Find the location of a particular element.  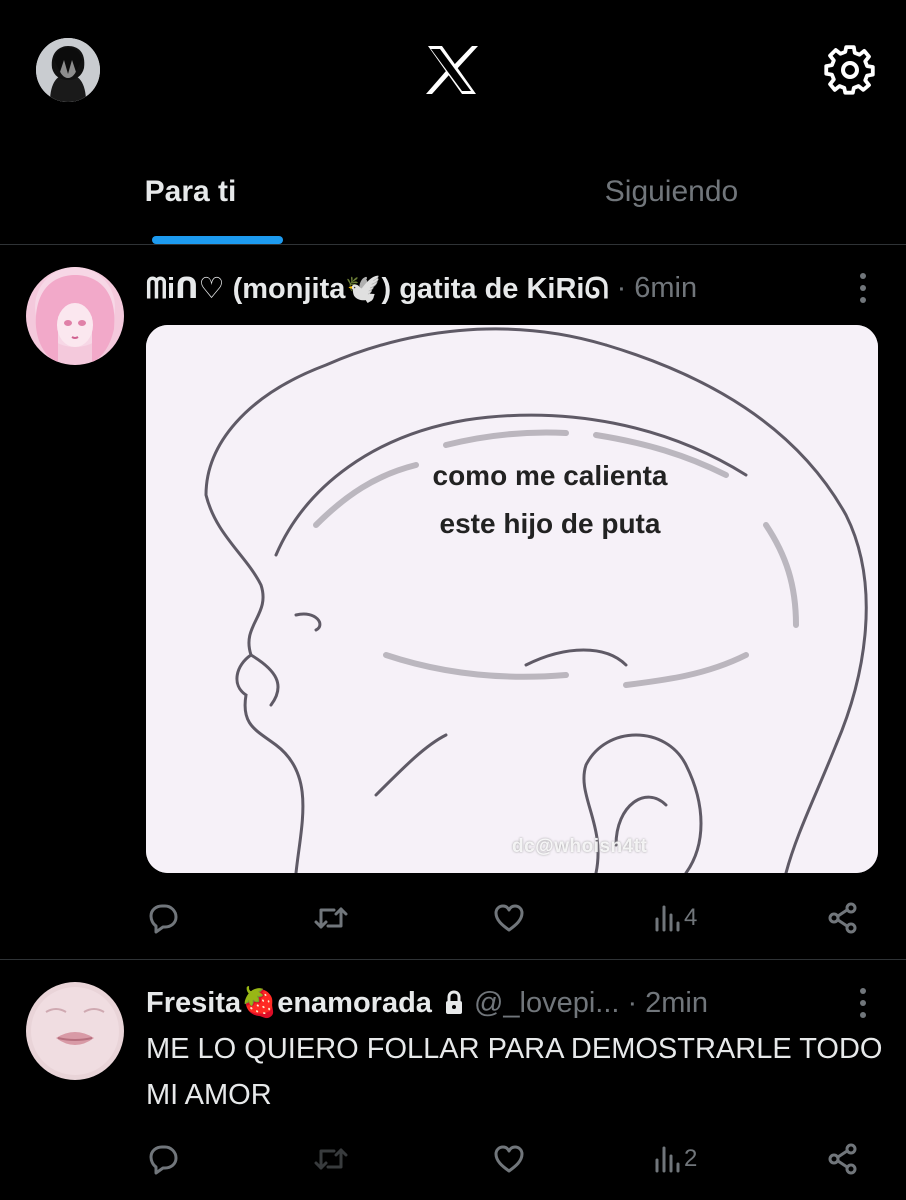

timeline-tabs: Para ti Siguiendo is located at coordinates (453, 192).